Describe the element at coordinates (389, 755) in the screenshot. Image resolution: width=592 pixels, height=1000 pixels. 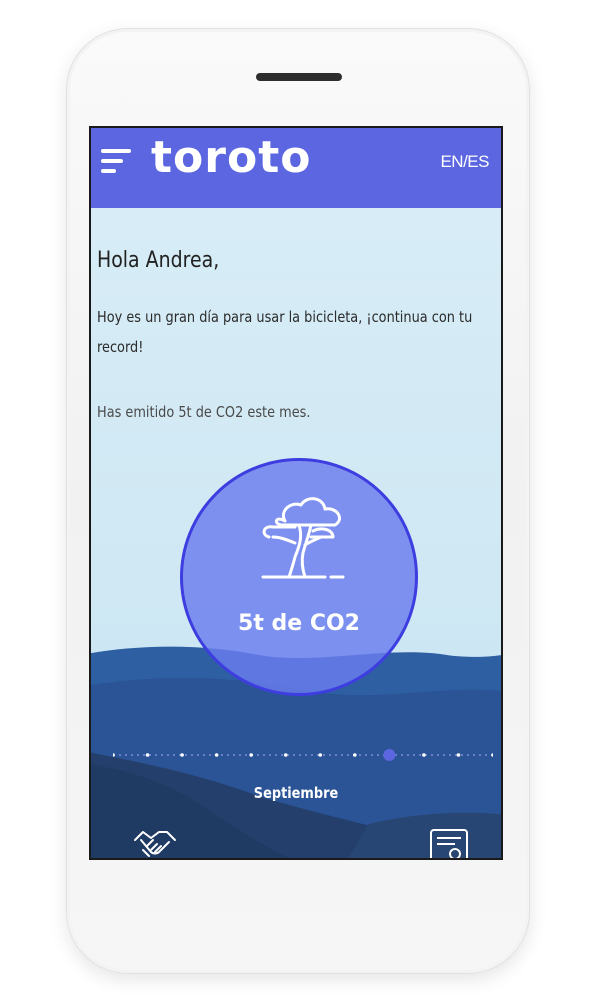
I see `month-slider-thumb` at that location.